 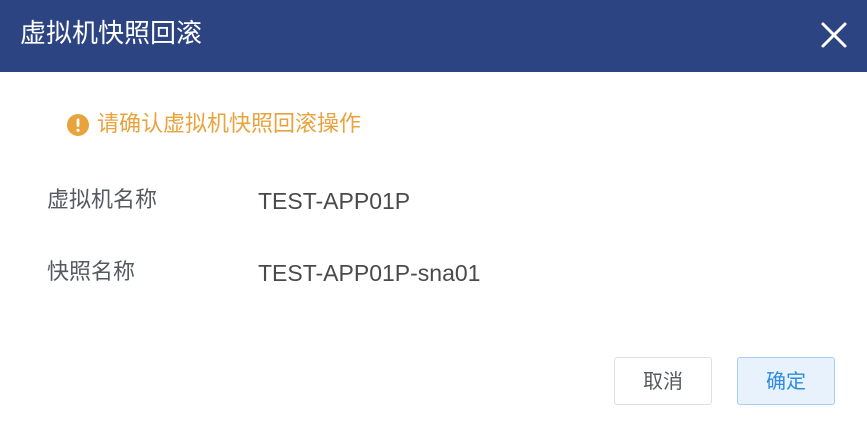 What do you see at coordinates (369, 273) in the screenshot?
I see `snapshot-name-value: TEST-APP01P-sna01` at bounding box center [369, 273].